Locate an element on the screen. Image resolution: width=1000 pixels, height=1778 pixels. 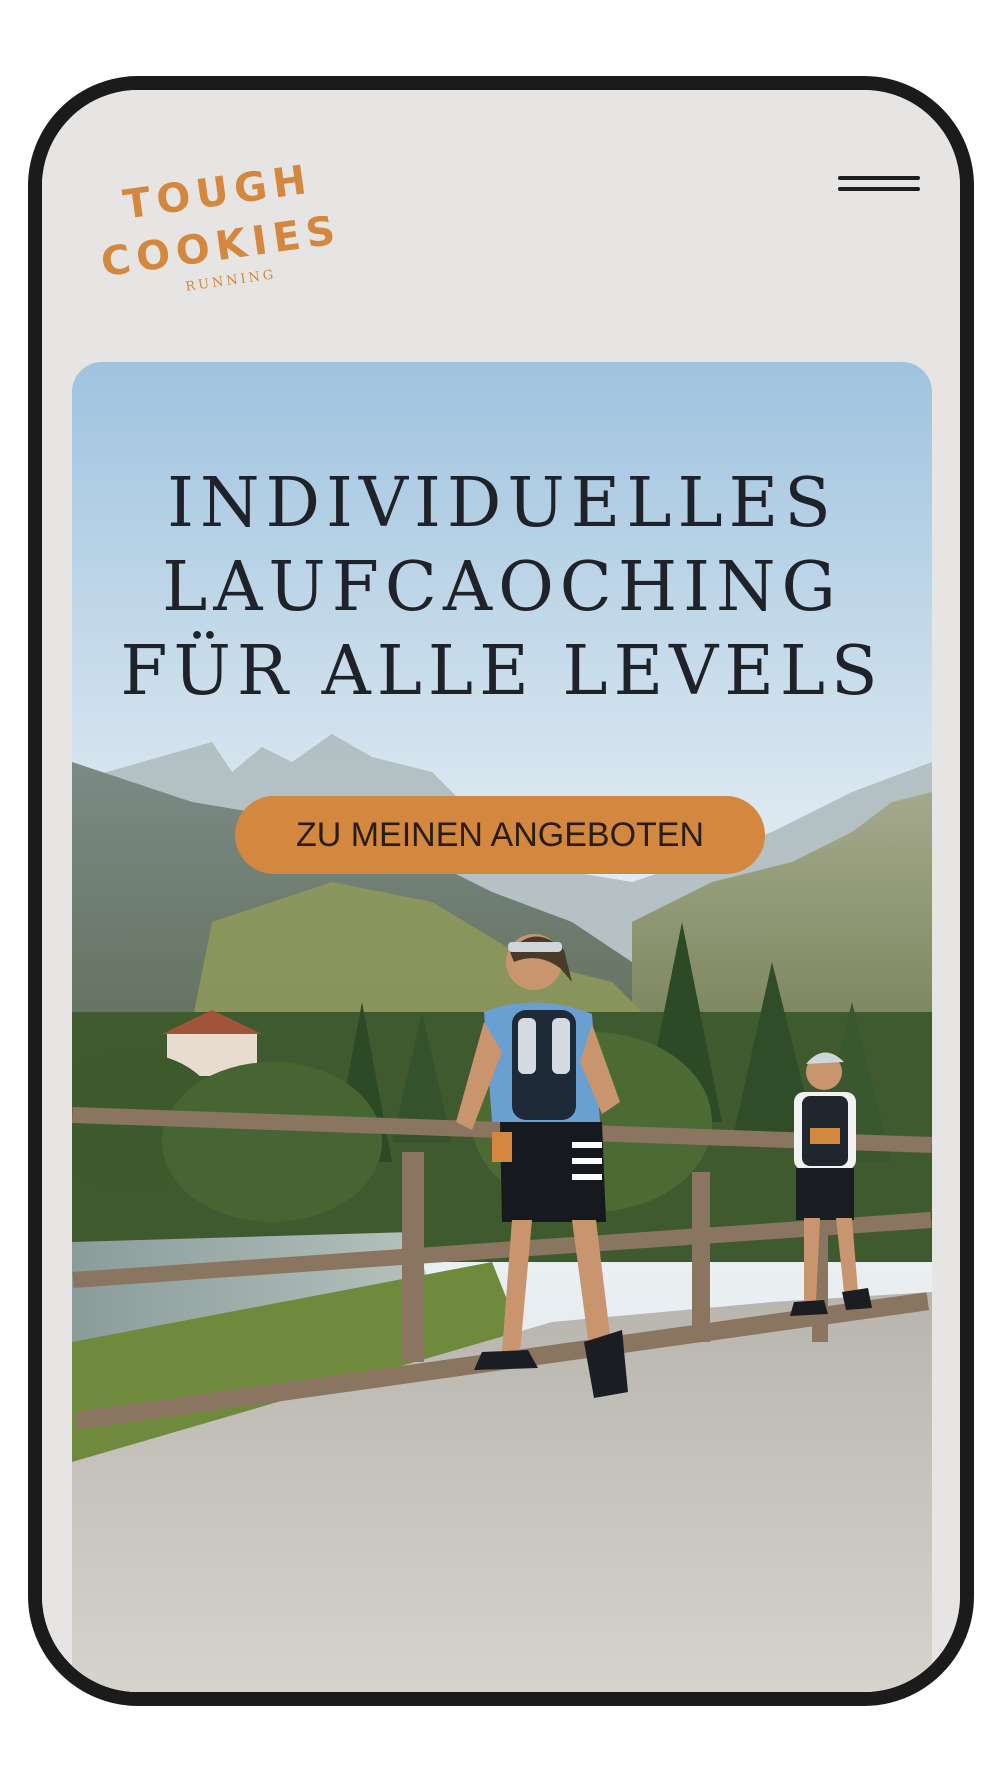
hero-headline-line1: INDIVIDUELLES is located at coordinates (502, 503).